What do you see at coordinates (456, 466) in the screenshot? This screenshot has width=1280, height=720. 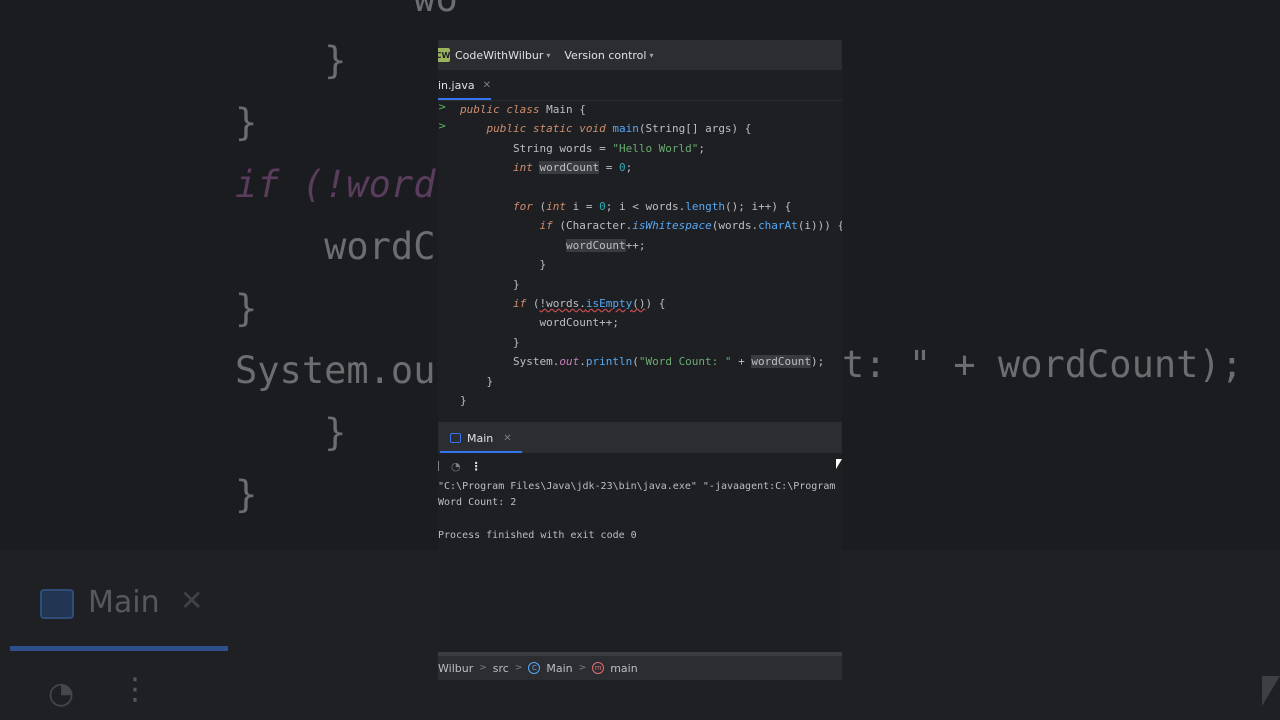 I see `gauge-icon: ◔` at bounding box center [456, 466].